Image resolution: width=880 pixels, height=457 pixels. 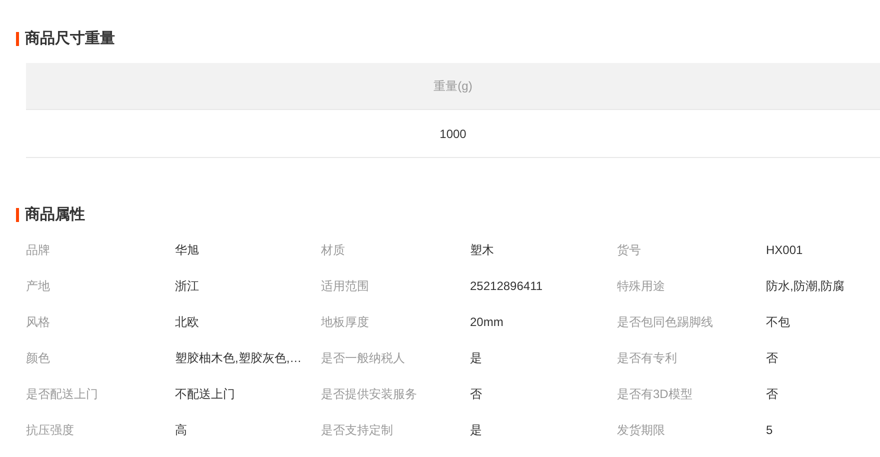 I want to click on attribute-value: HX001, so click(x=785, y=250).